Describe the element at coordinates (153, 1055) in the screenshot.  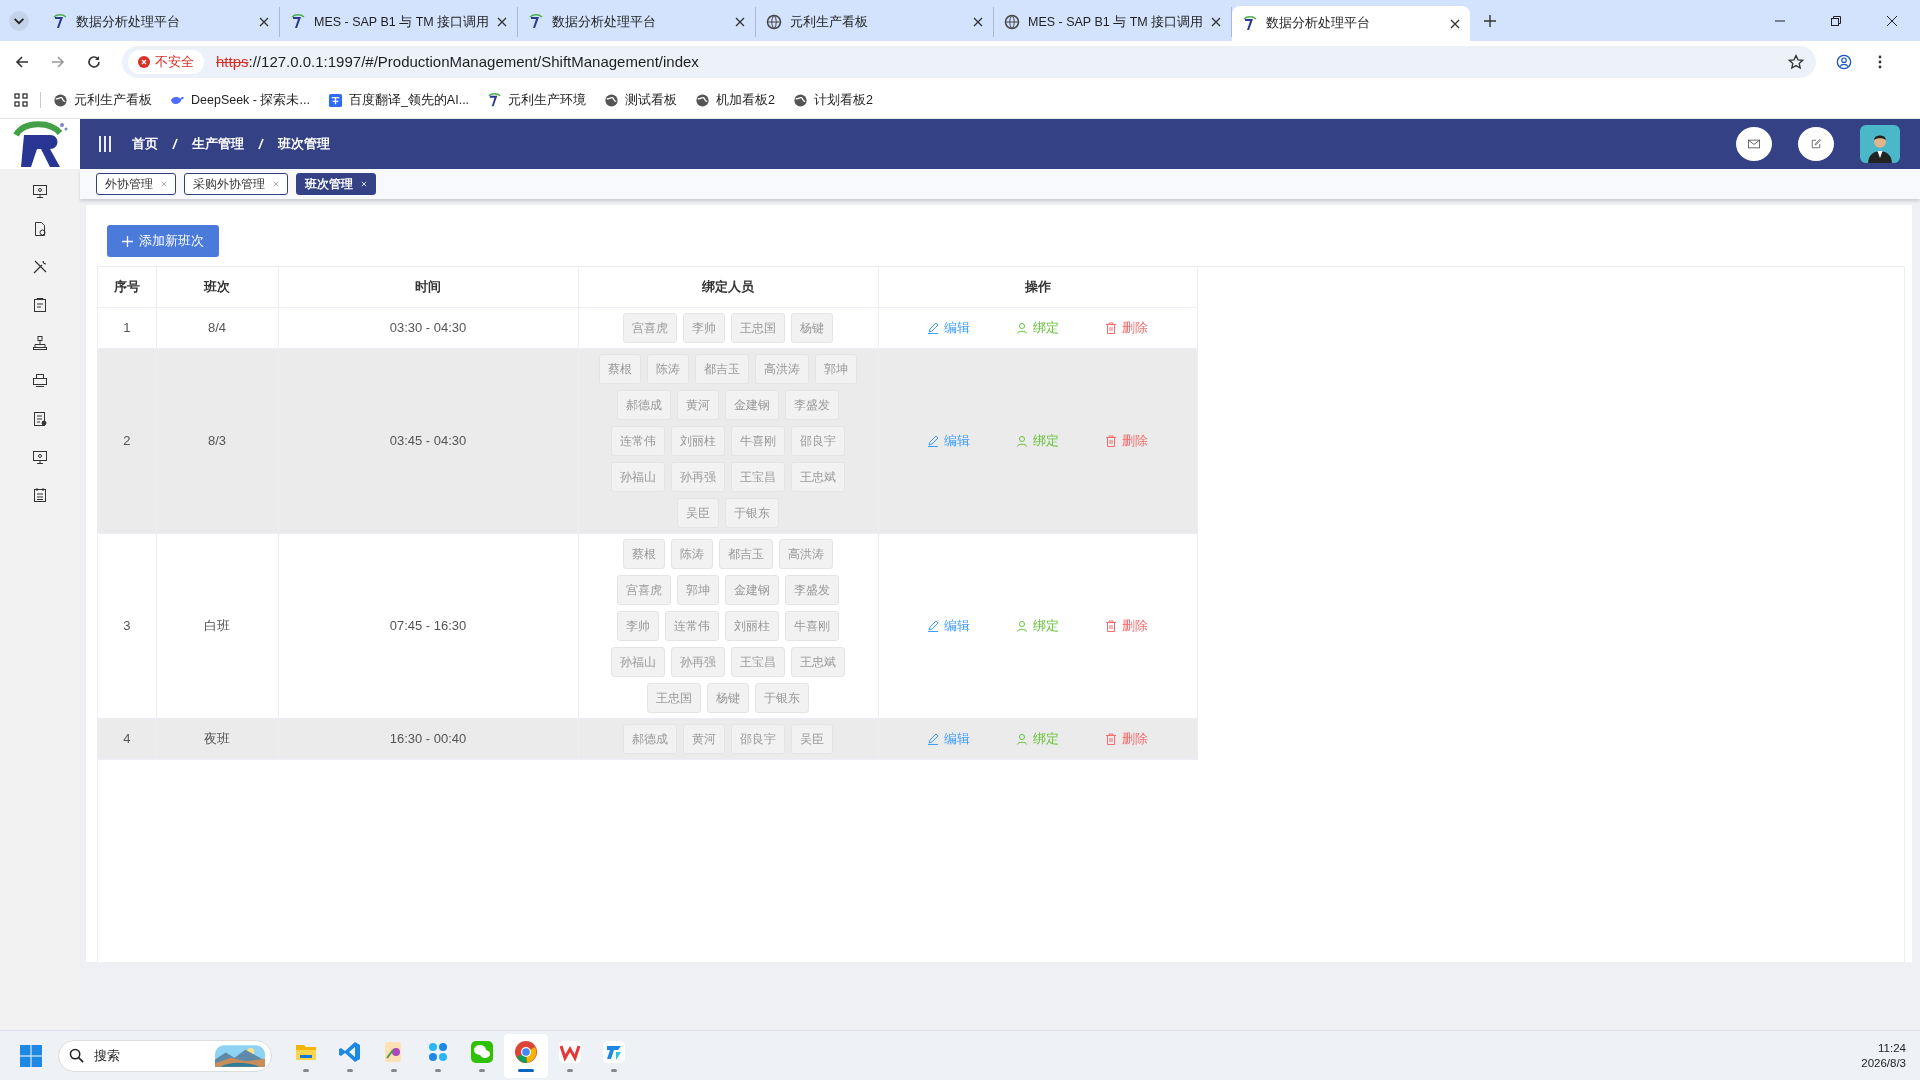
I see `search-input: 搜索` at that location.